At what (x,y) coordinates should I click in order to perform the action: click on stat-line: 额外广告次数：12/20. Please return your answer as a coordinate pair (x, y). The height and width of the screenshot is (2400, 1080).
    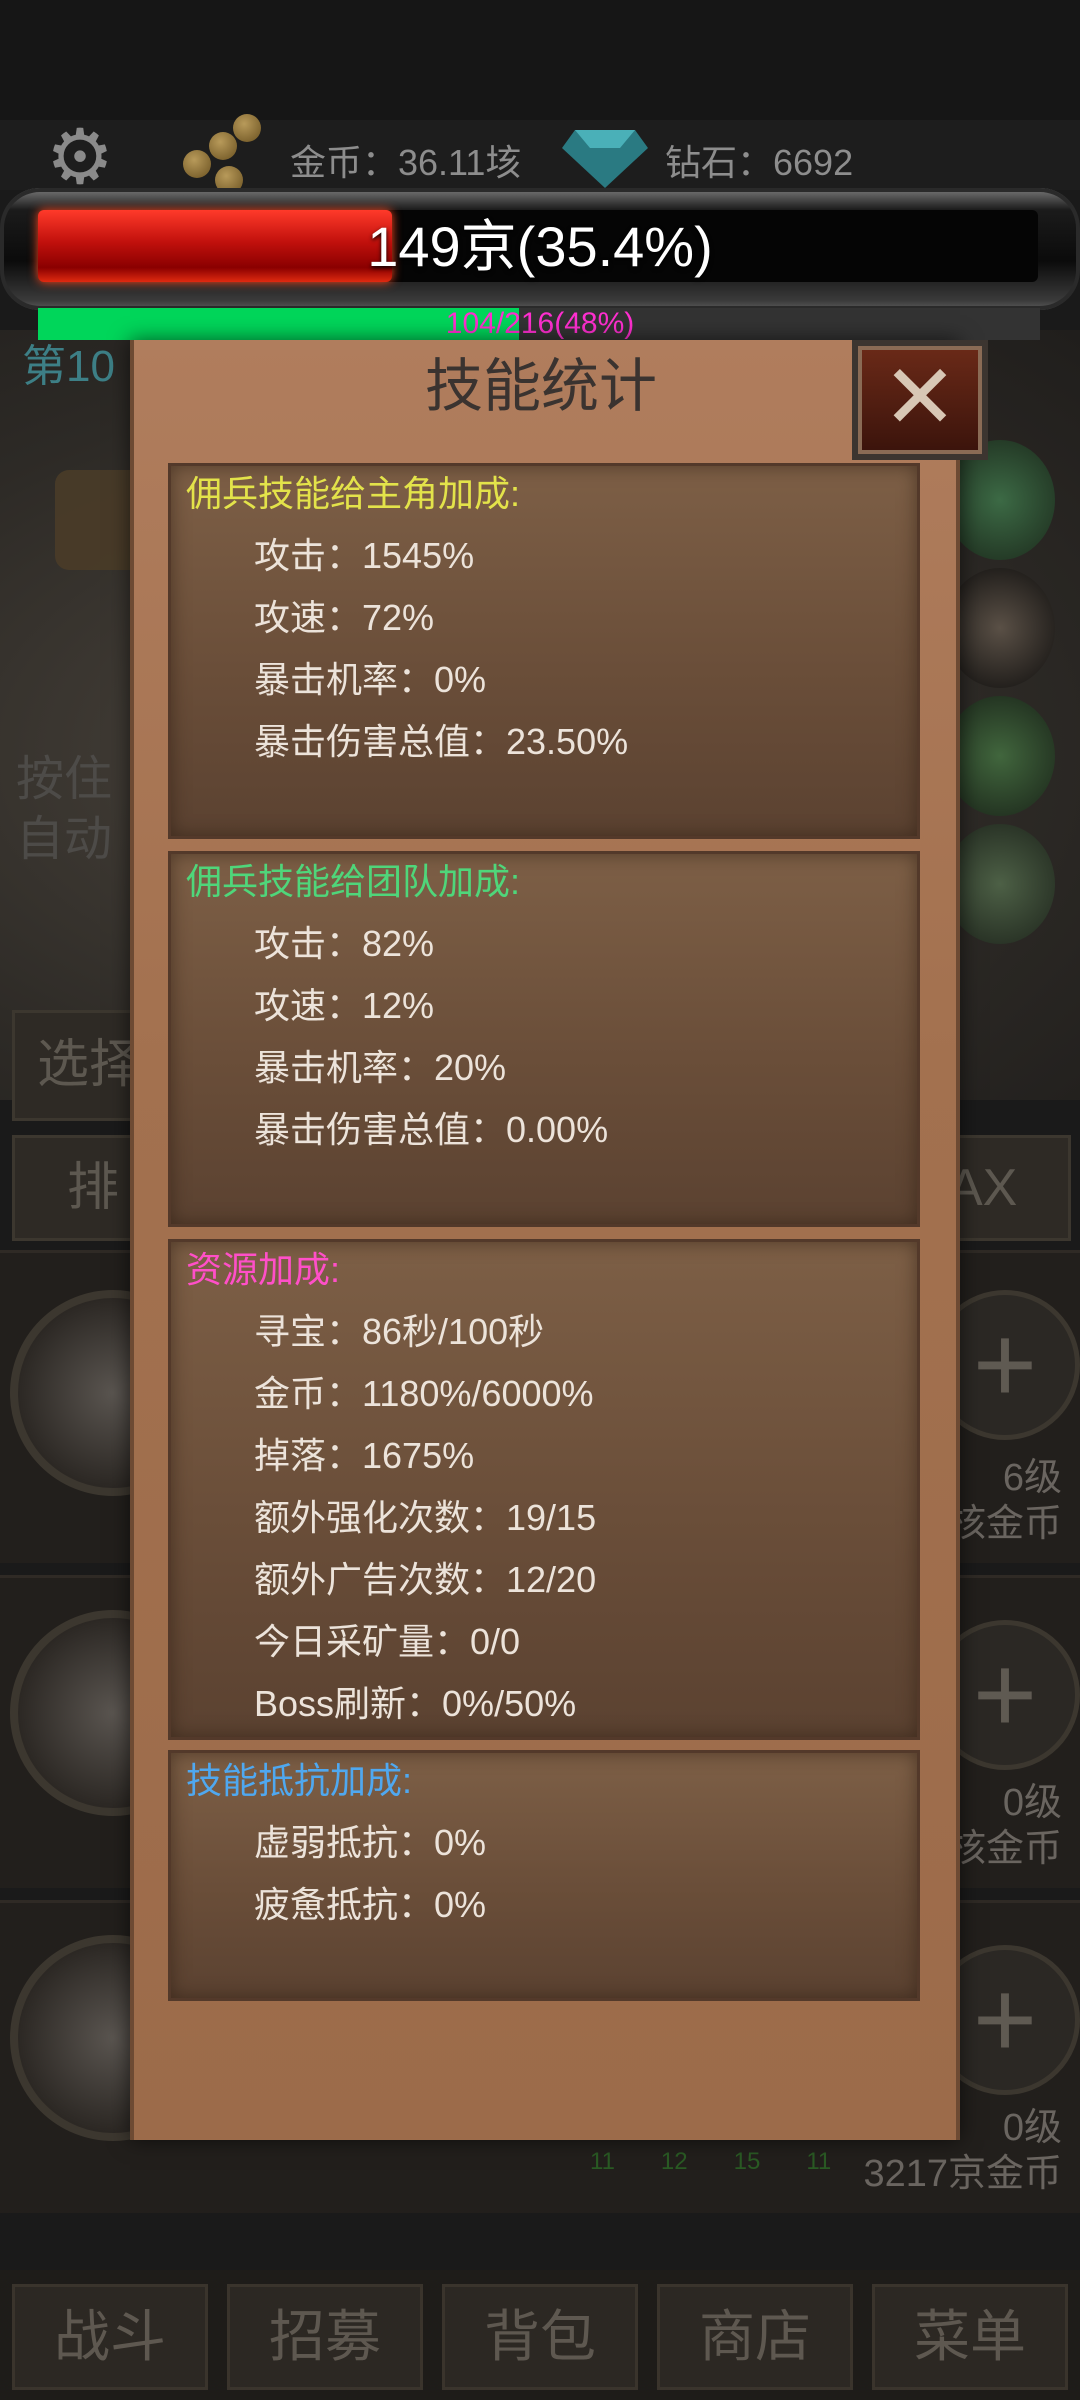
    Looking at the image, I should click on (425, 1579).